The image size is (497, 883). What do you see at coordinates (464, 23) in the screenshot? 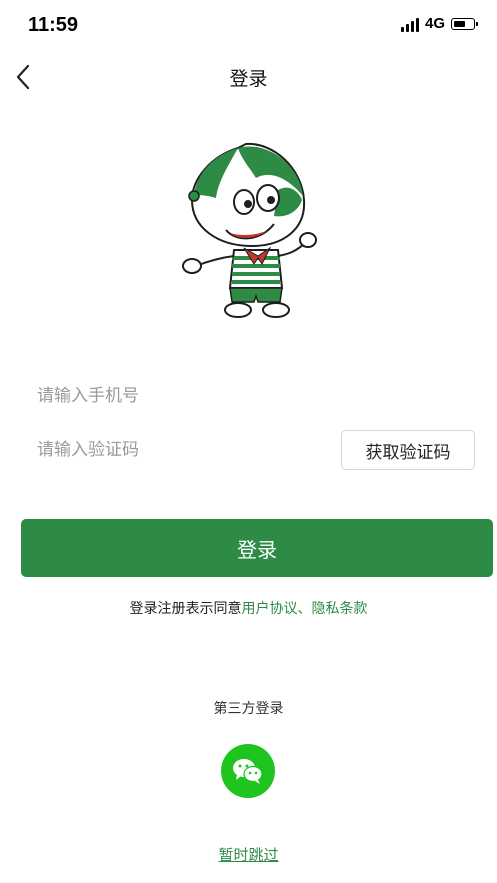
I see `battery-icon` at bounding box center [464, 23].